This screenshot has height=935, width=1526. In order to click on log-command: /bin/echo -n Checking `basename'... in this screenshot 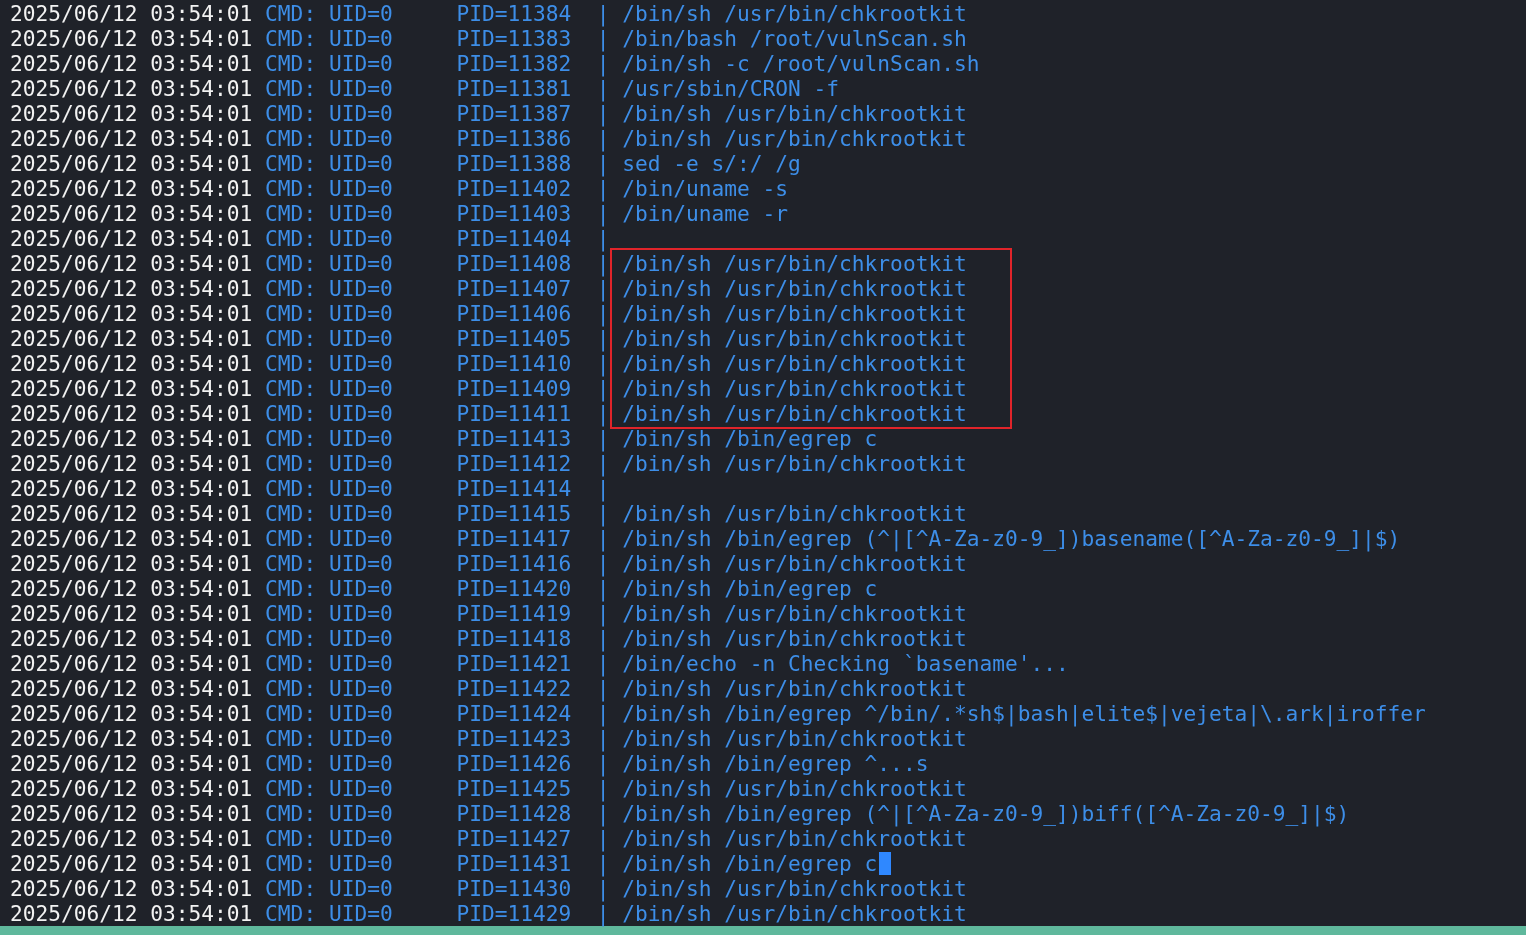, I will do `click(845, 663)`.